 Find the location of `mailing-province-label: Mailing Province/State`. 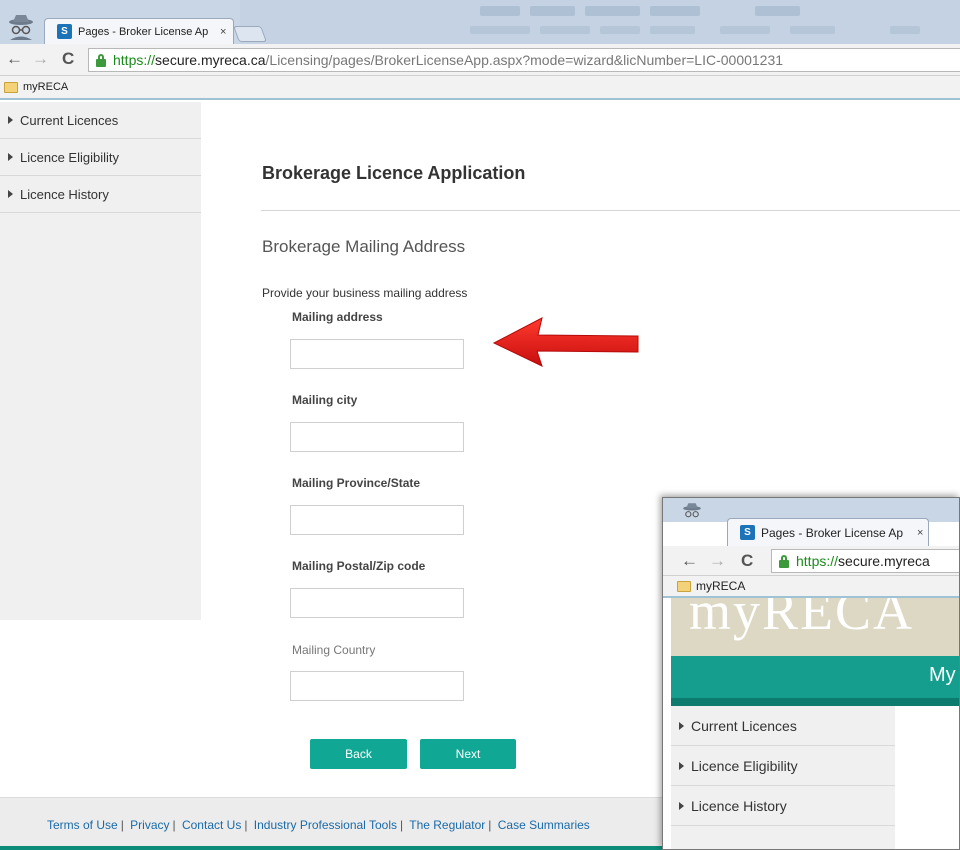

mailing-province-label: Mailing Province/State is located at coordinates (356, 483).